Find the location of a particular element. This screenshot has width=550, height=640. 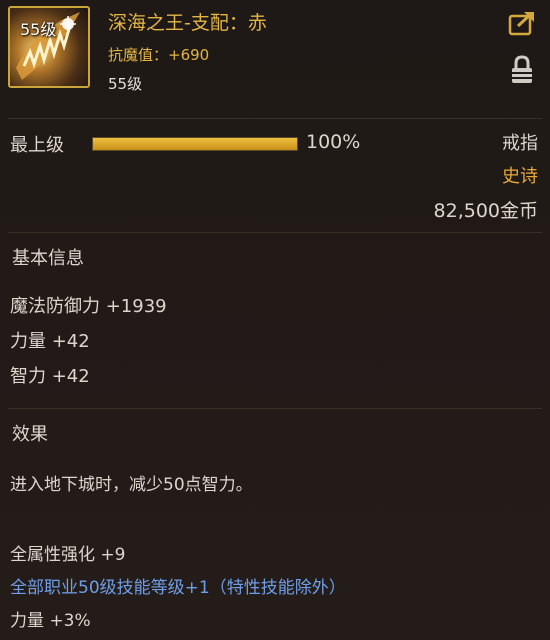

grade-progress-fill is located at coordinates (195, 144).